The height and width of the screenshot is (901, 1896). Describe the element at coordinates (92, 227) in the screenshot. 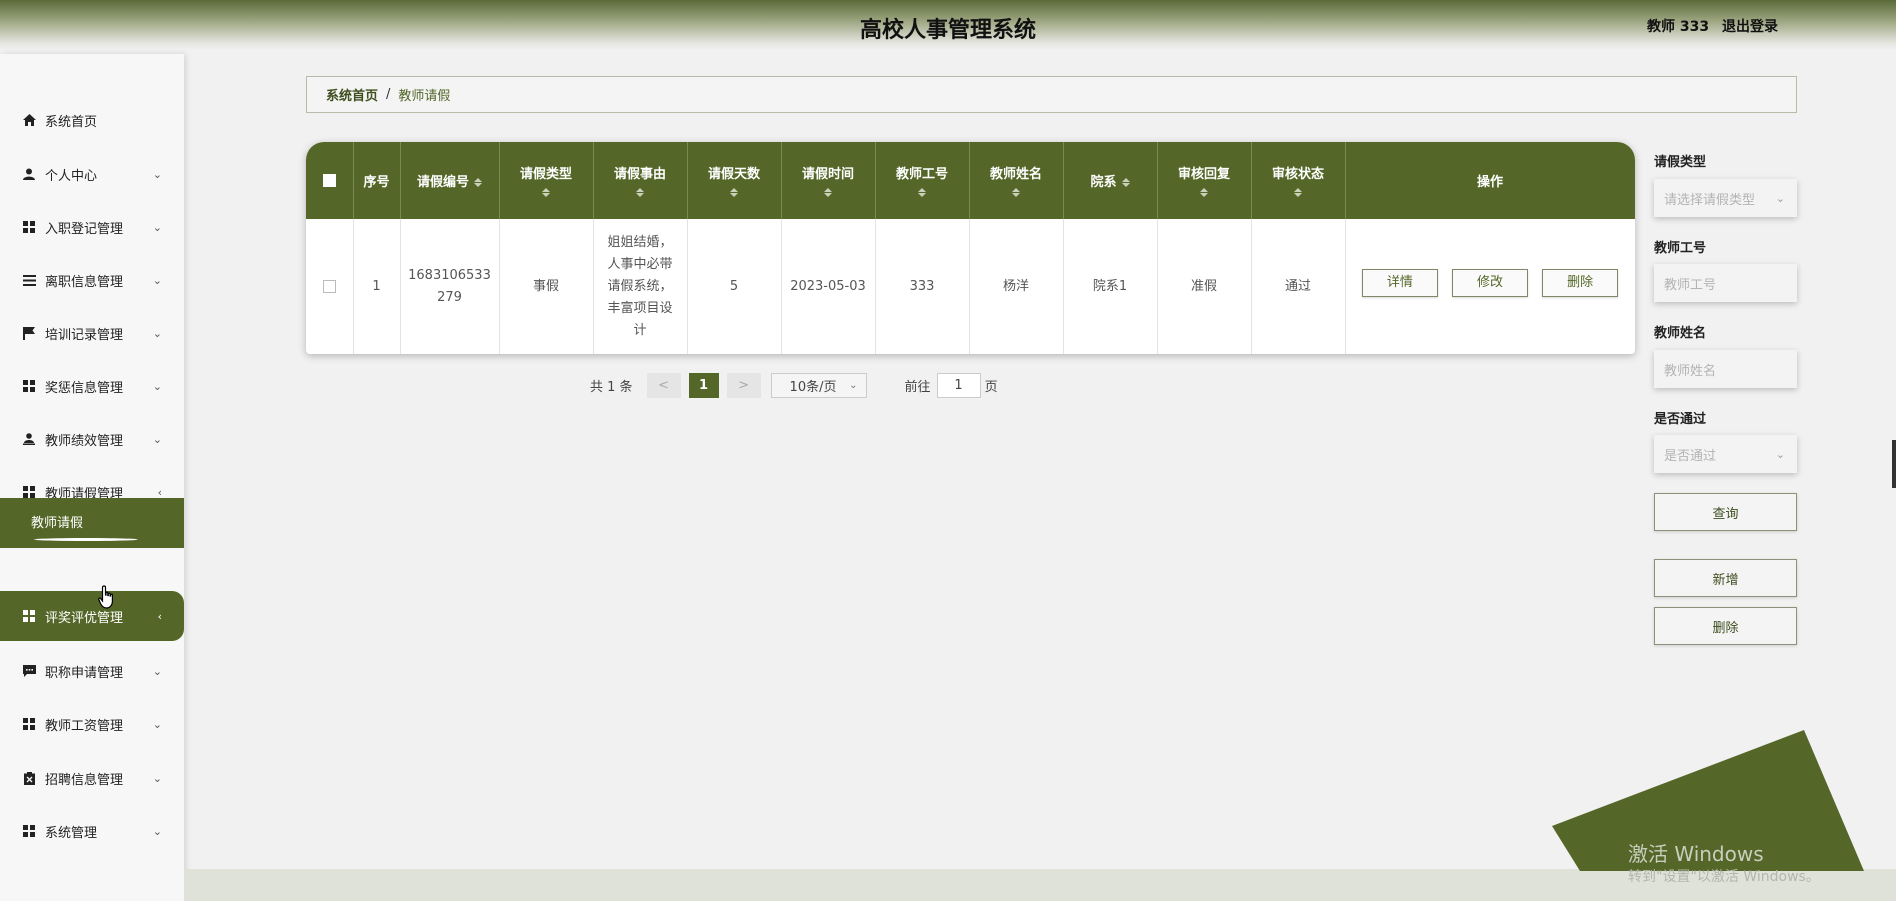

I see `sidebar-item-onboarding: 入职登记管理 ⌄` at that location.